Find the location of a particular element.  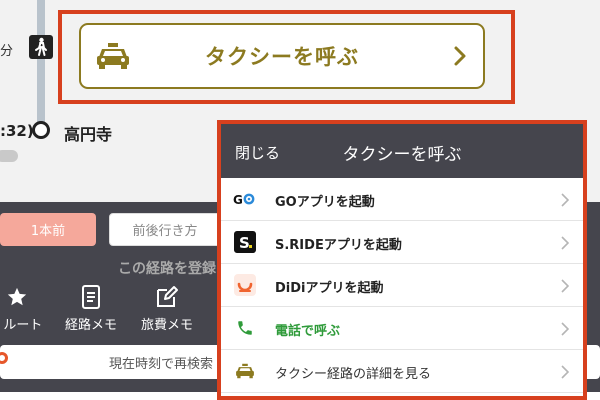

menu-item-label: 電話で呼ぶ is located at coordinates (308, 331).